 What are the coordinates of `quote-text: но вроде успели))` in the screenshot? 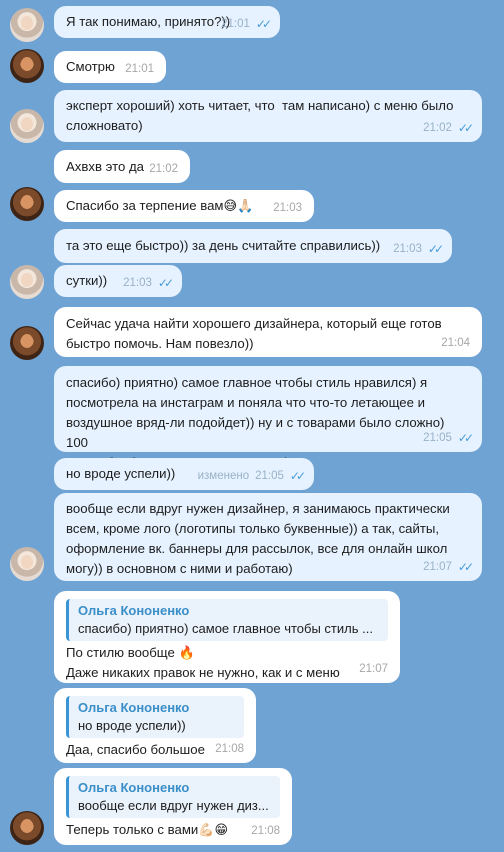 It's located at (132, 725).